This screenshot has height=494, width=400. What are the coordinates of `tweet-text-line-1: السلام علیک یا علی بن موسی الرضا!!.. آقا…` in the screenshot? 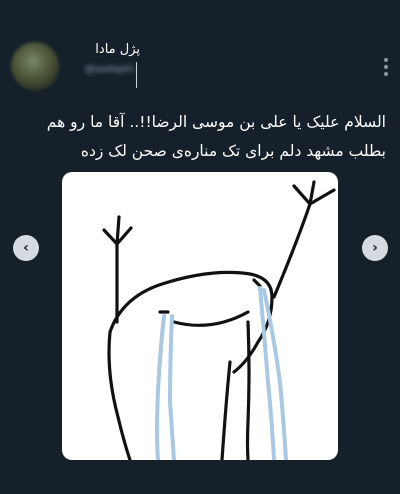 It's located at (216, 122).